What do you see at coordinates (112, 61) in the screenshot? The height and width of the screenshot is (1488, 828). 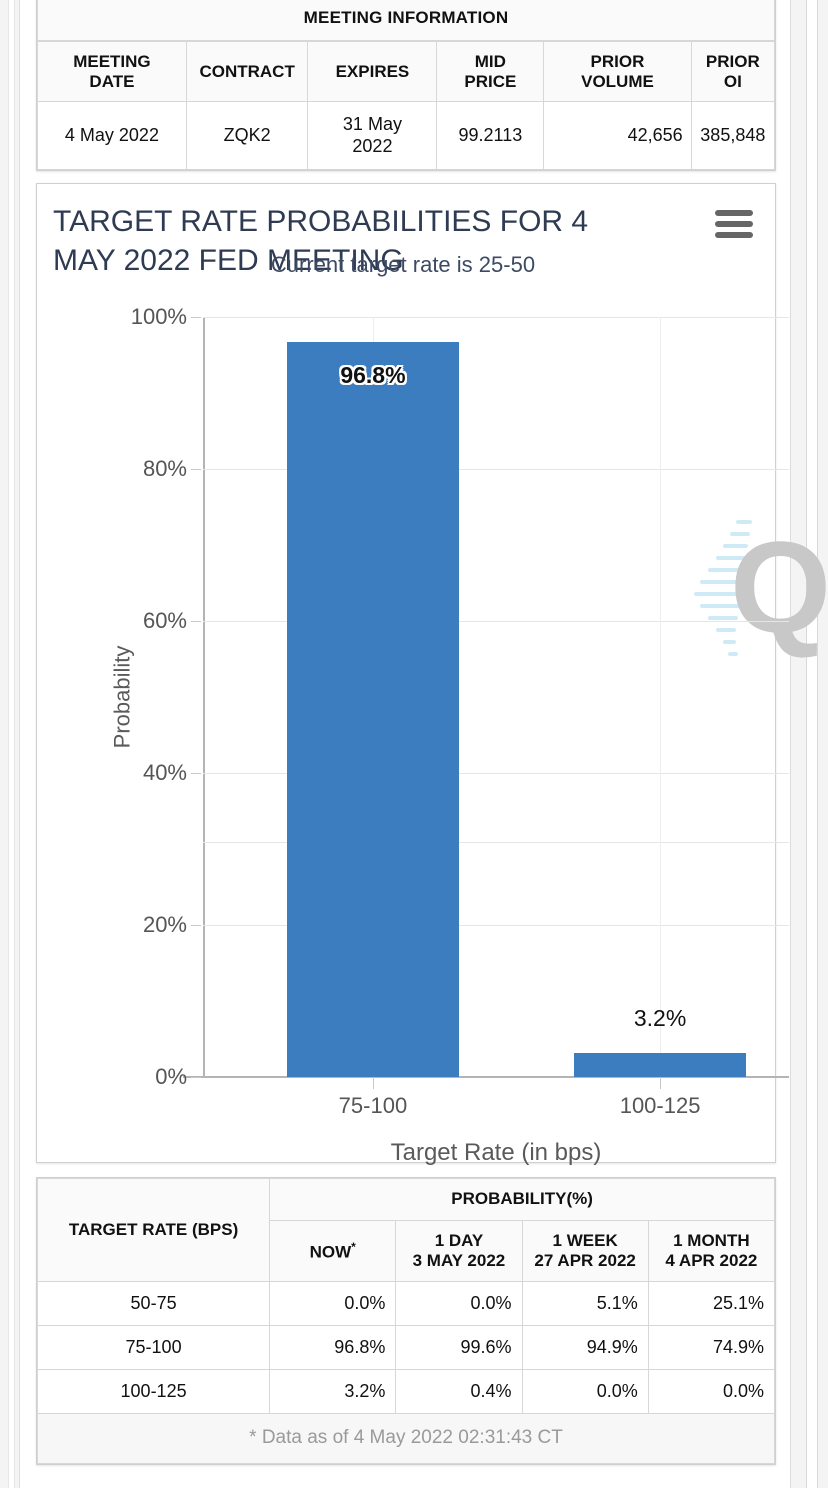 I see `col-meeting-date-l1: MEETING` at bounding box center [112, 61].